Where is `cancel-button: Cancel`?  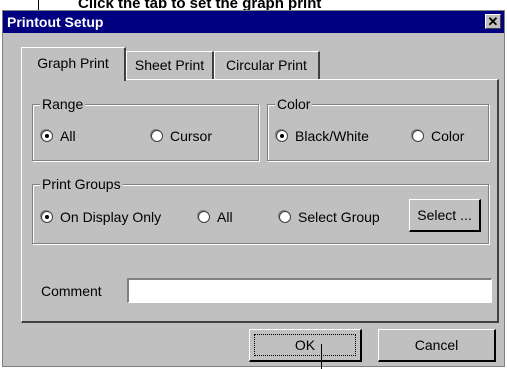
cancel-button: Cancel is located at coordinates (437, 345).